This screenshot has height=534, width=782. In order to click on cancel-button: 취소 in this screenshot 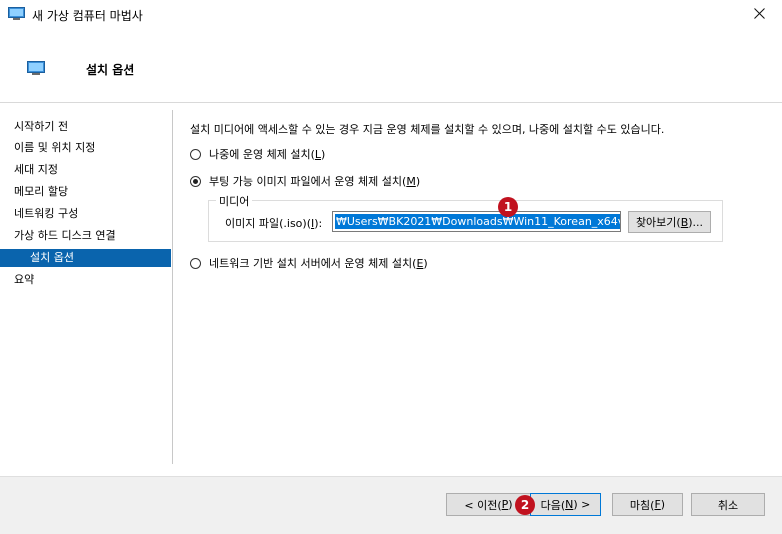, I will do `click(728, 504)`.